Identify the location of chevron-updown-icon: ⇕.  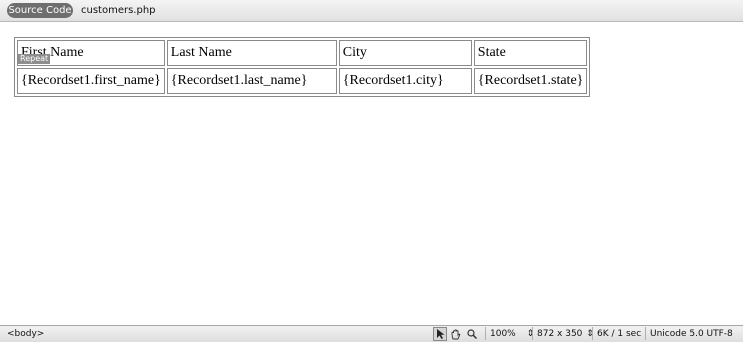
(530, 334).